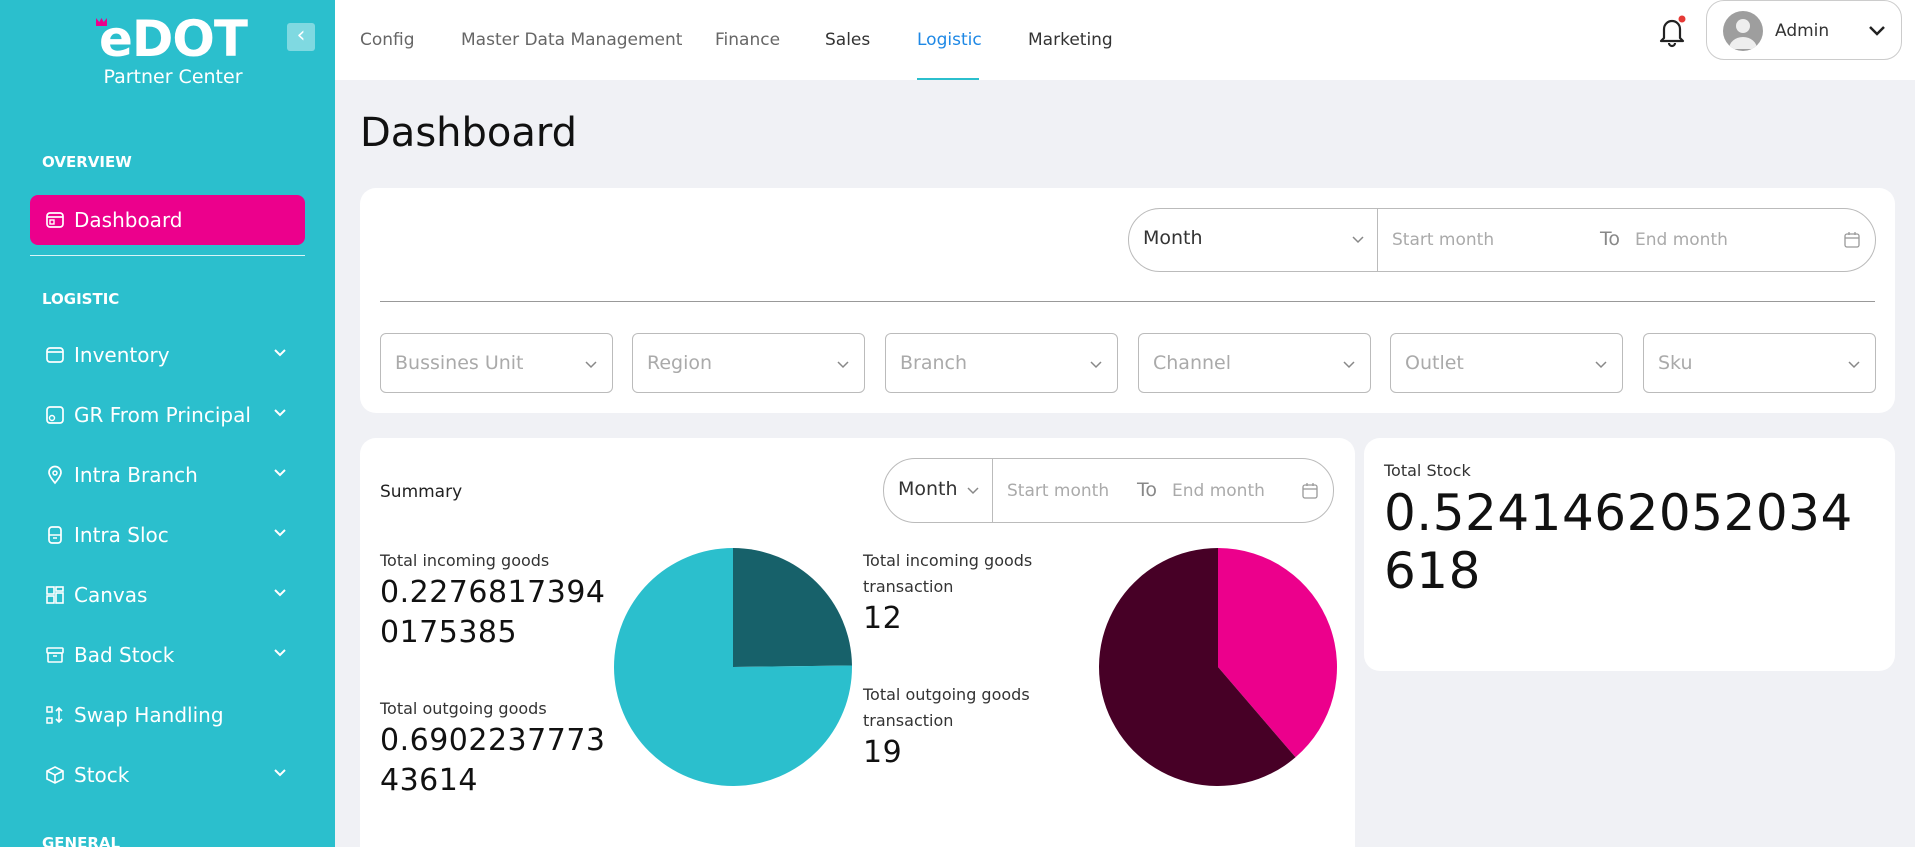  Describe the element at coordinates (167, 775) in the screenshot. I see `sidebar-item-stock: Stock` at that location.